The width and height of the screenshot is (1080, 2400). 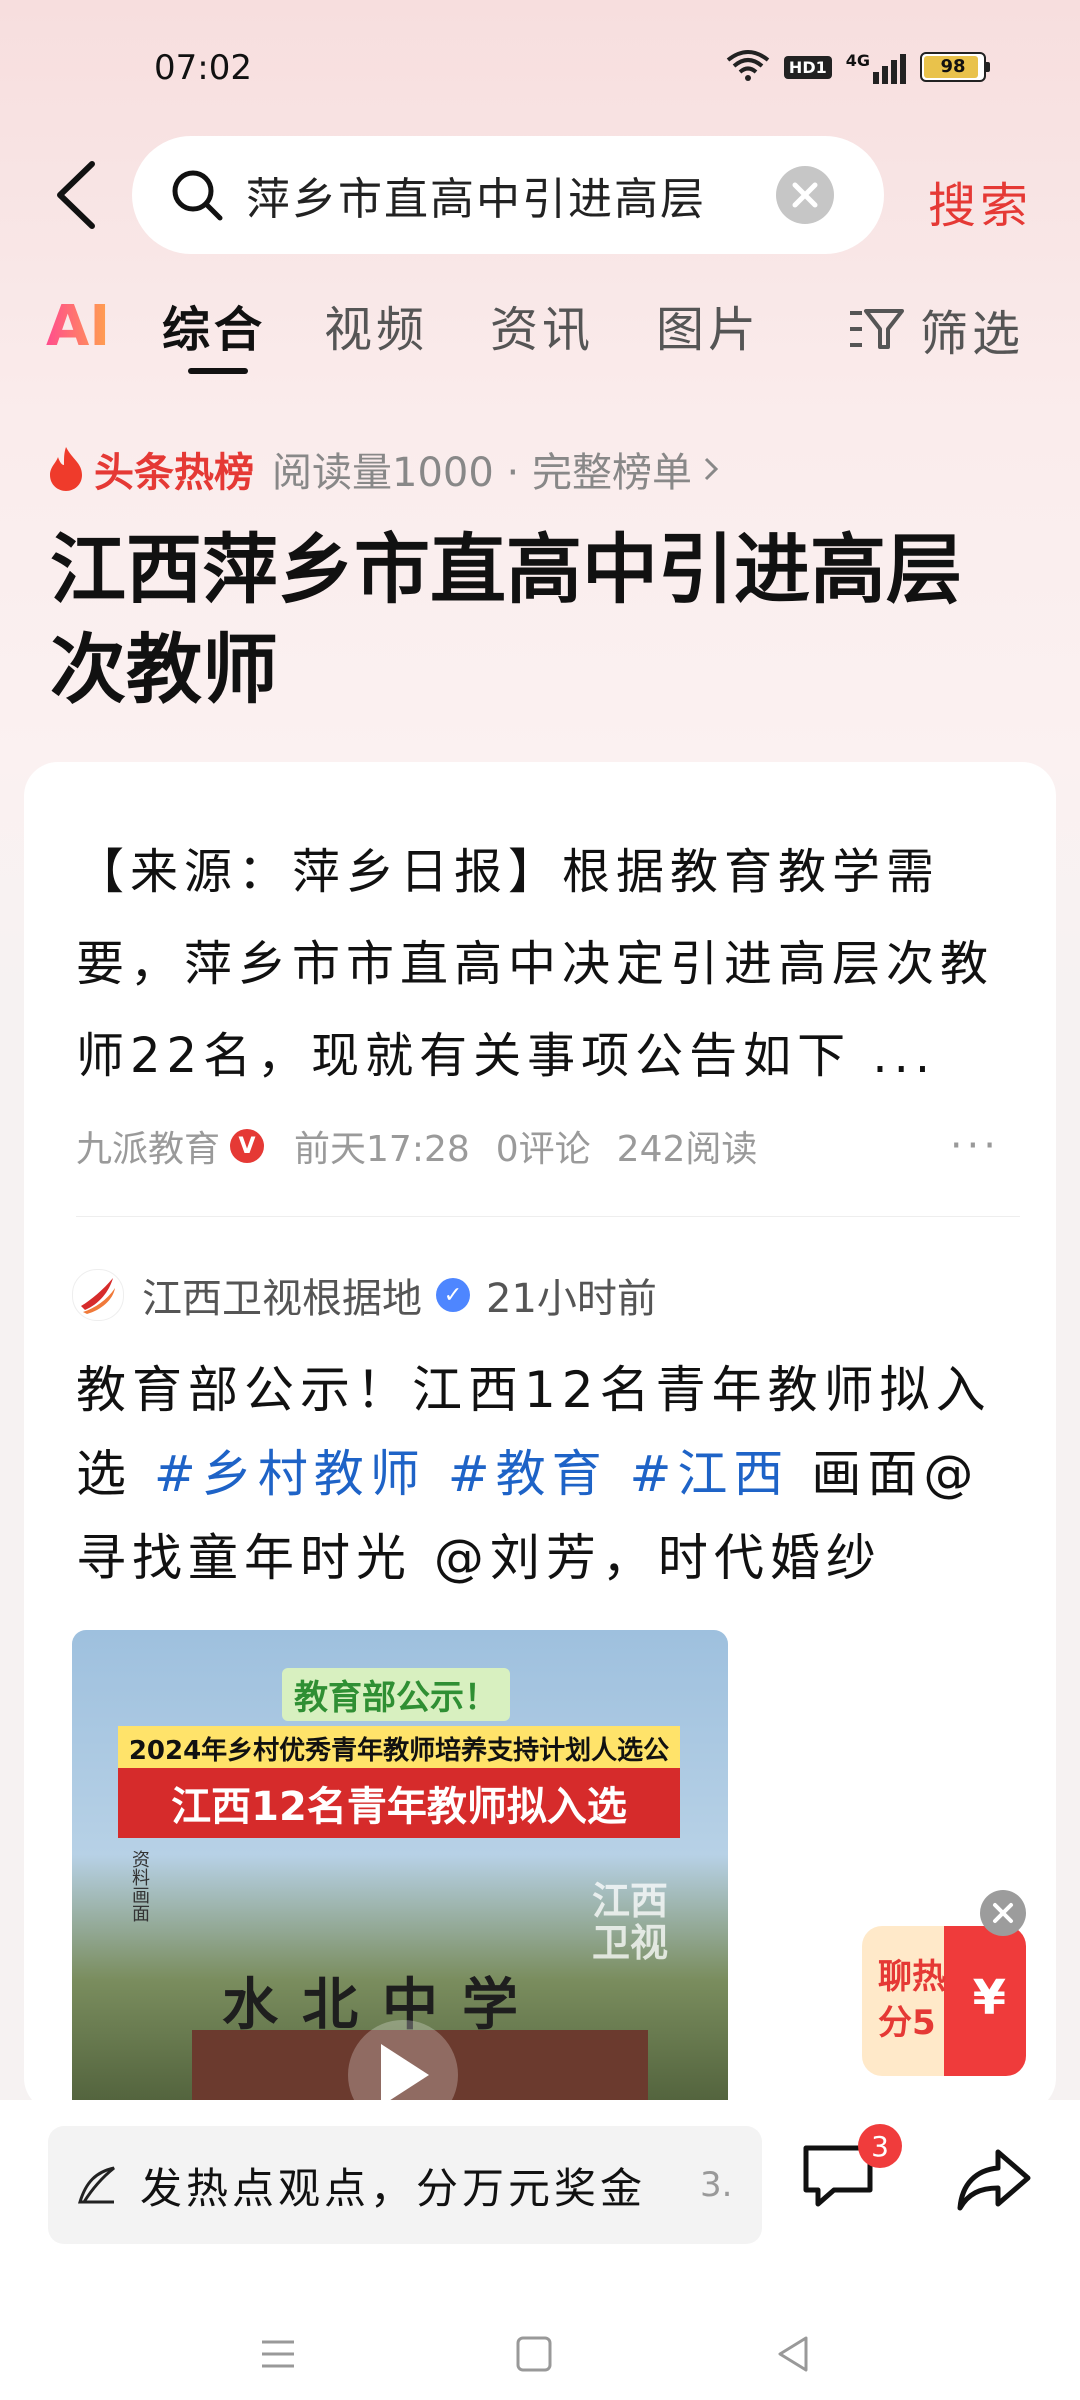 I want to click on clear-icon, so click(x=805, y=195).